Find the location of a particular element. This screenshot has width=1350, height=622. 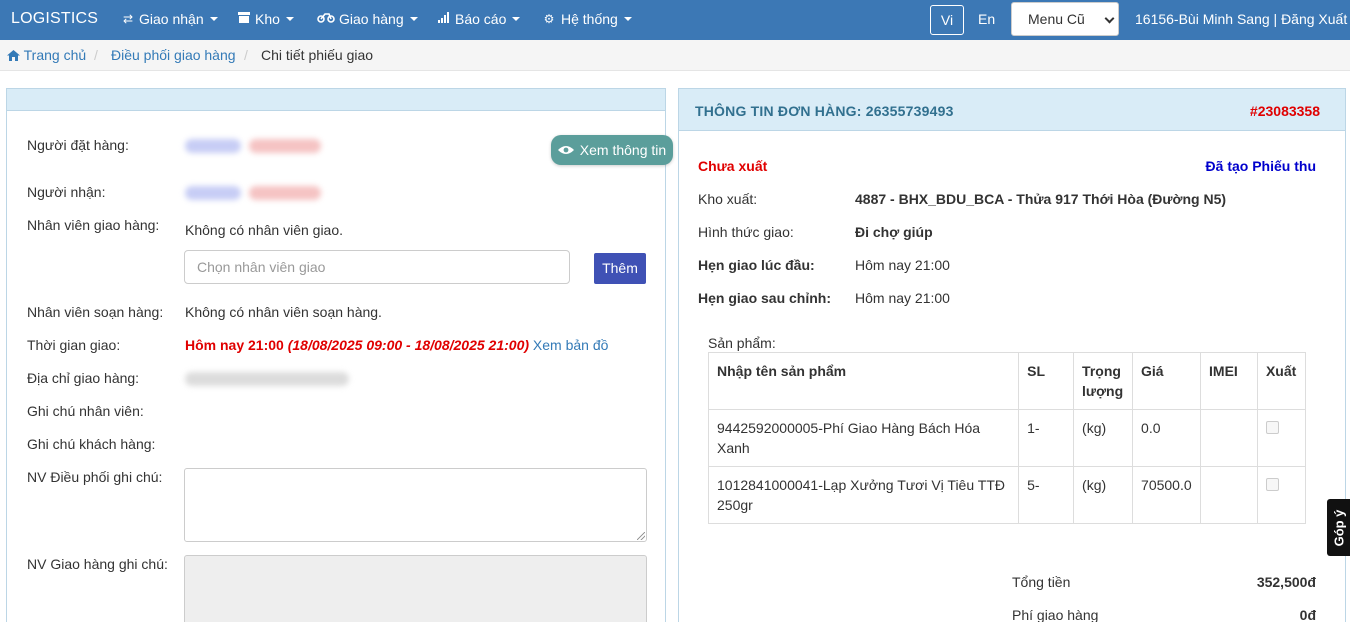

dispatcher-note-textarea is located at coordinates (415, 505).